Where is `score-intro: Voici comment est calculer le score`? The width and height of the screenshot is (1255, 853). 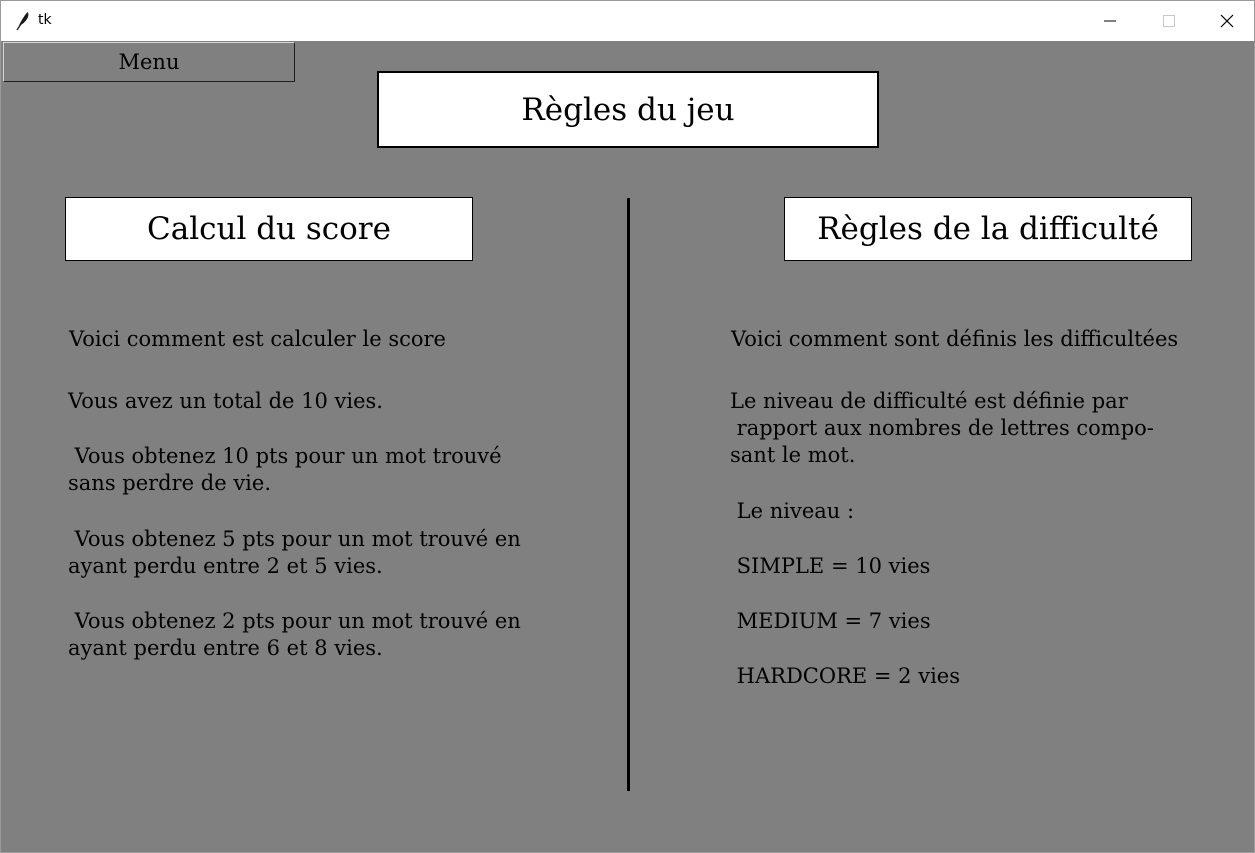 score-intro: Voici comment est calculer le score is located at coordinates (257, 339).